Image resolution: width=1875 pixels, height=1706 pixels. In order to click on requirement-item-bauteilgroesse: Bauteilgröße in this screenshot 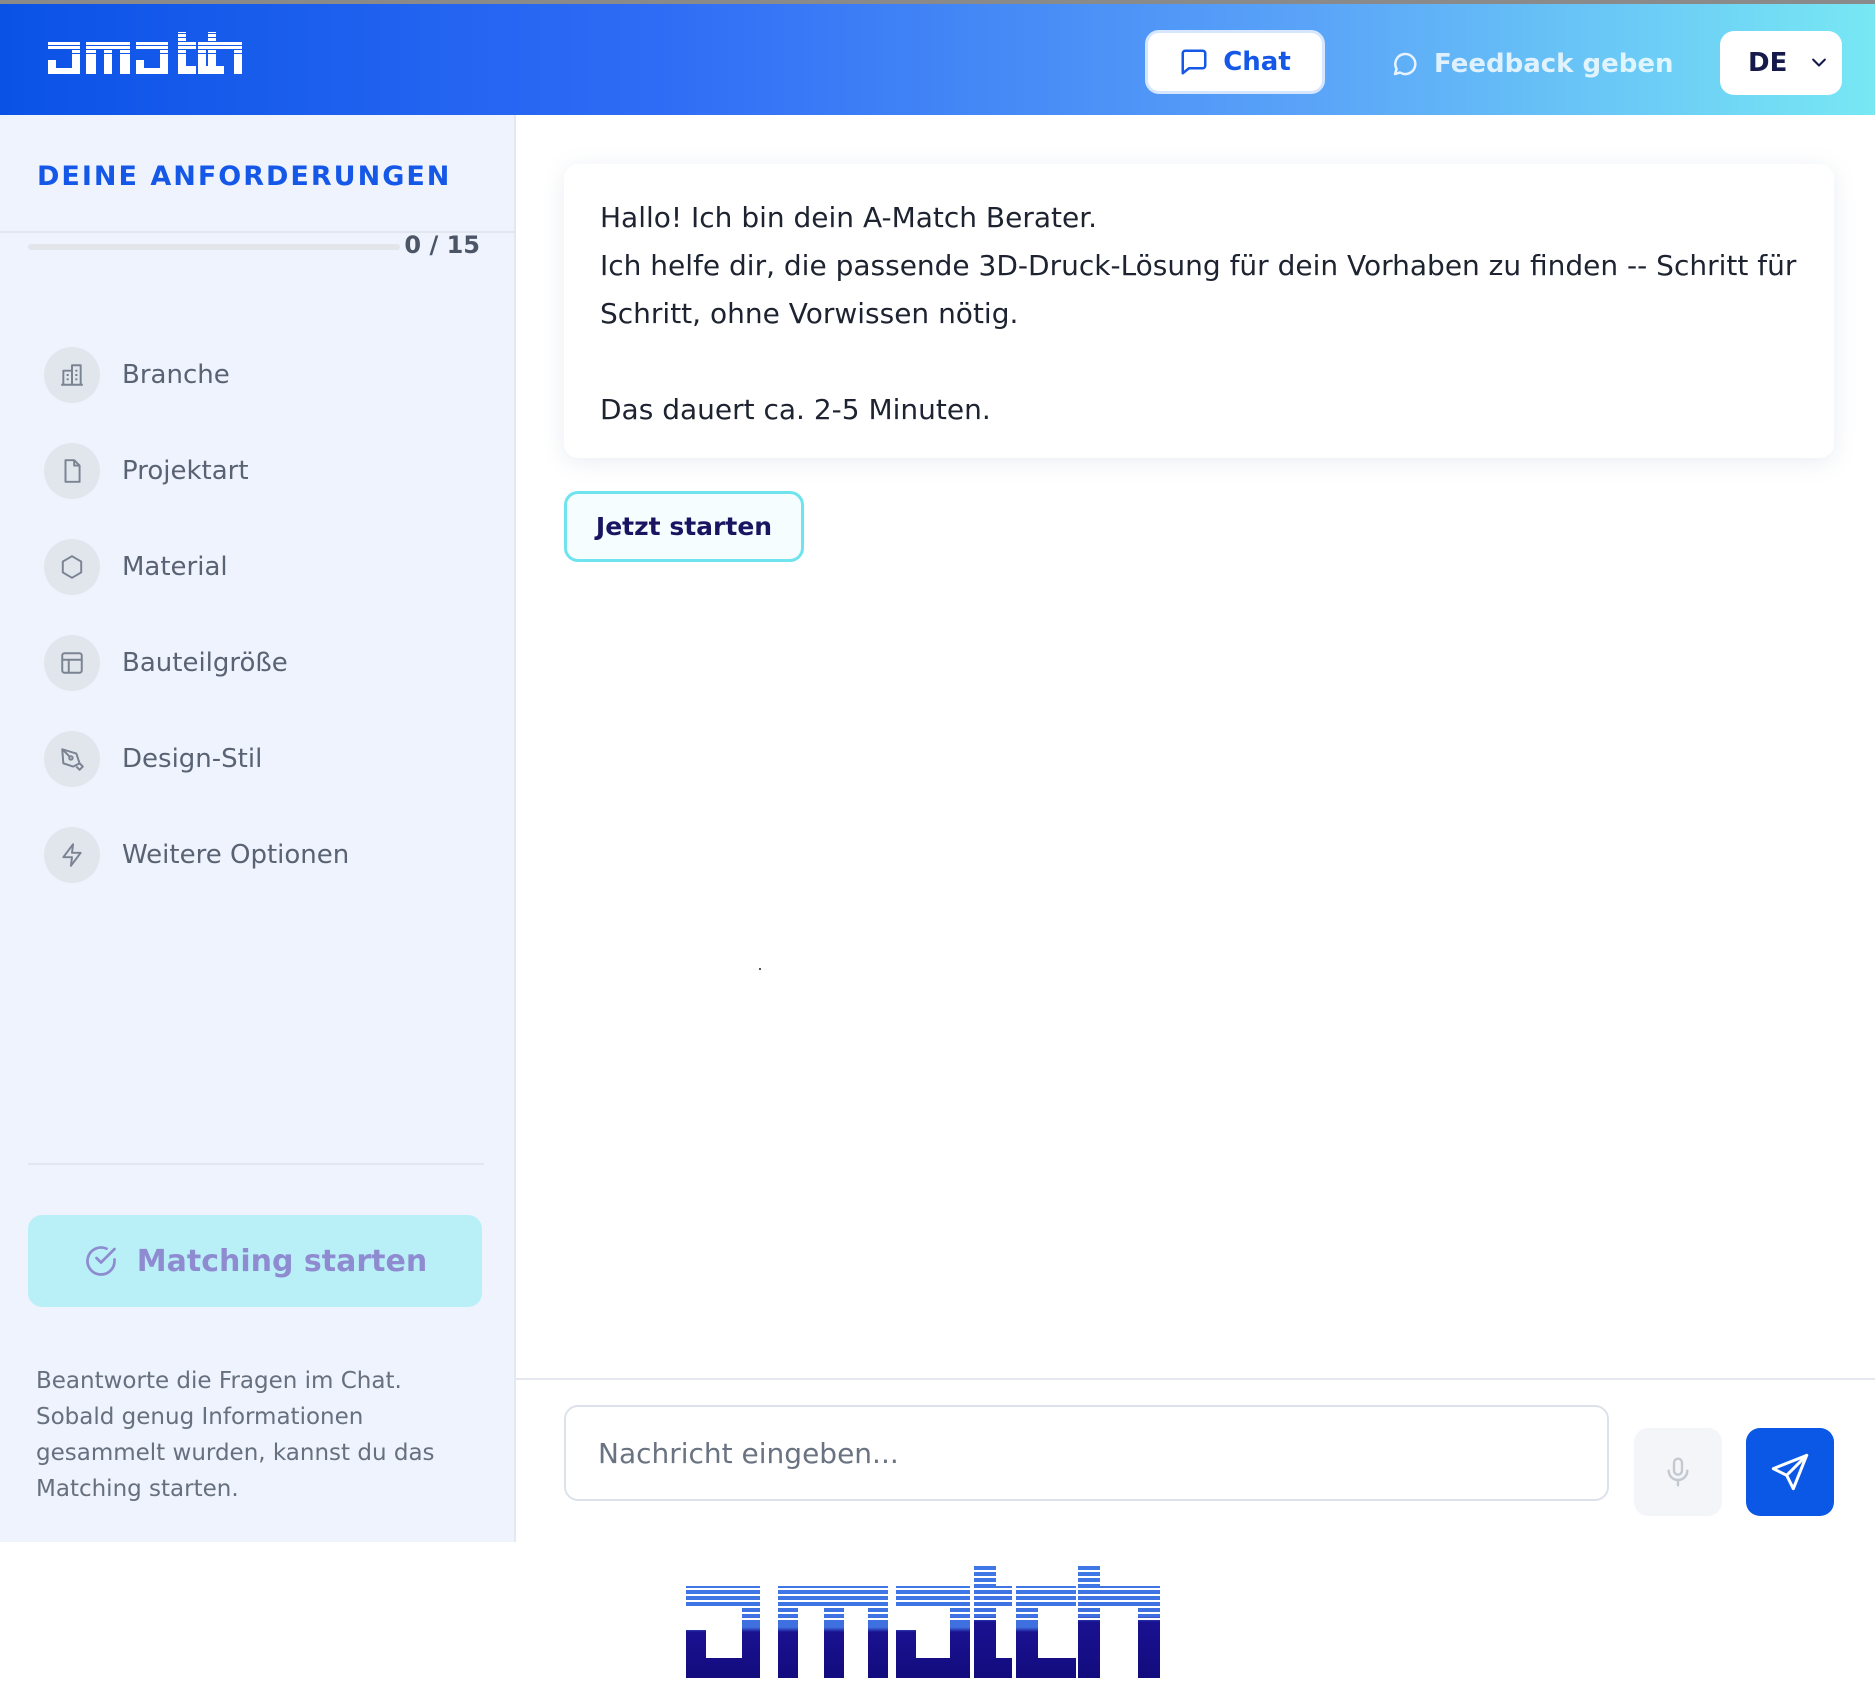, I will do `click(196, 663)`.